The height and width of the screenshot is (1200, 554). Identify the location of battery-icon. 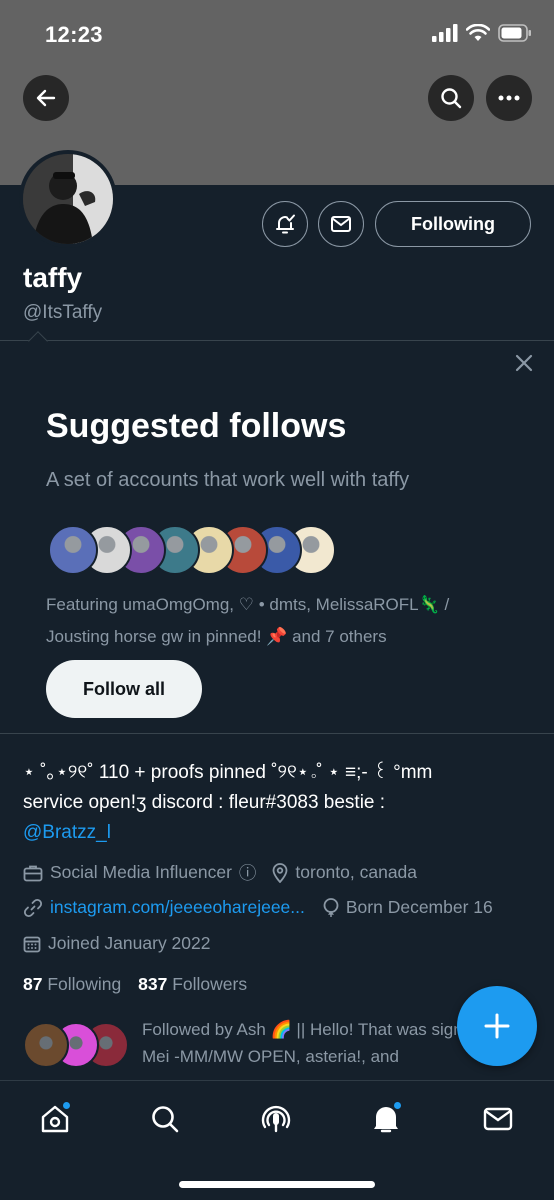
(514, 33).